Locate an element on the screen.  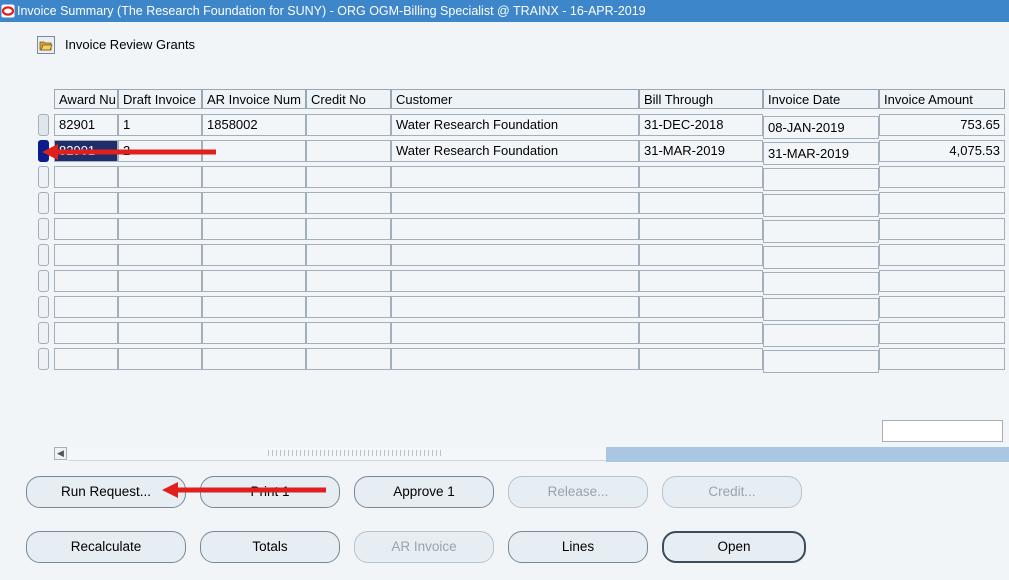
cell-draft-invoice: 1 is located at coordinates (160, 125).